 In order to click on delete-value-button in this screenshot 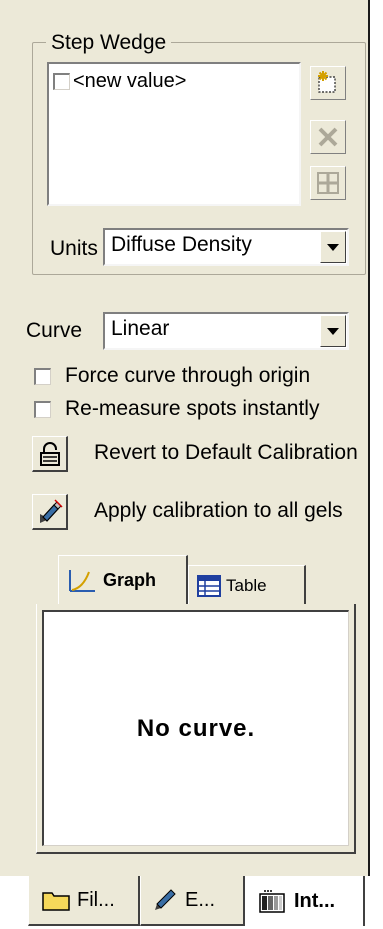, I will do `click(328, 137)`.